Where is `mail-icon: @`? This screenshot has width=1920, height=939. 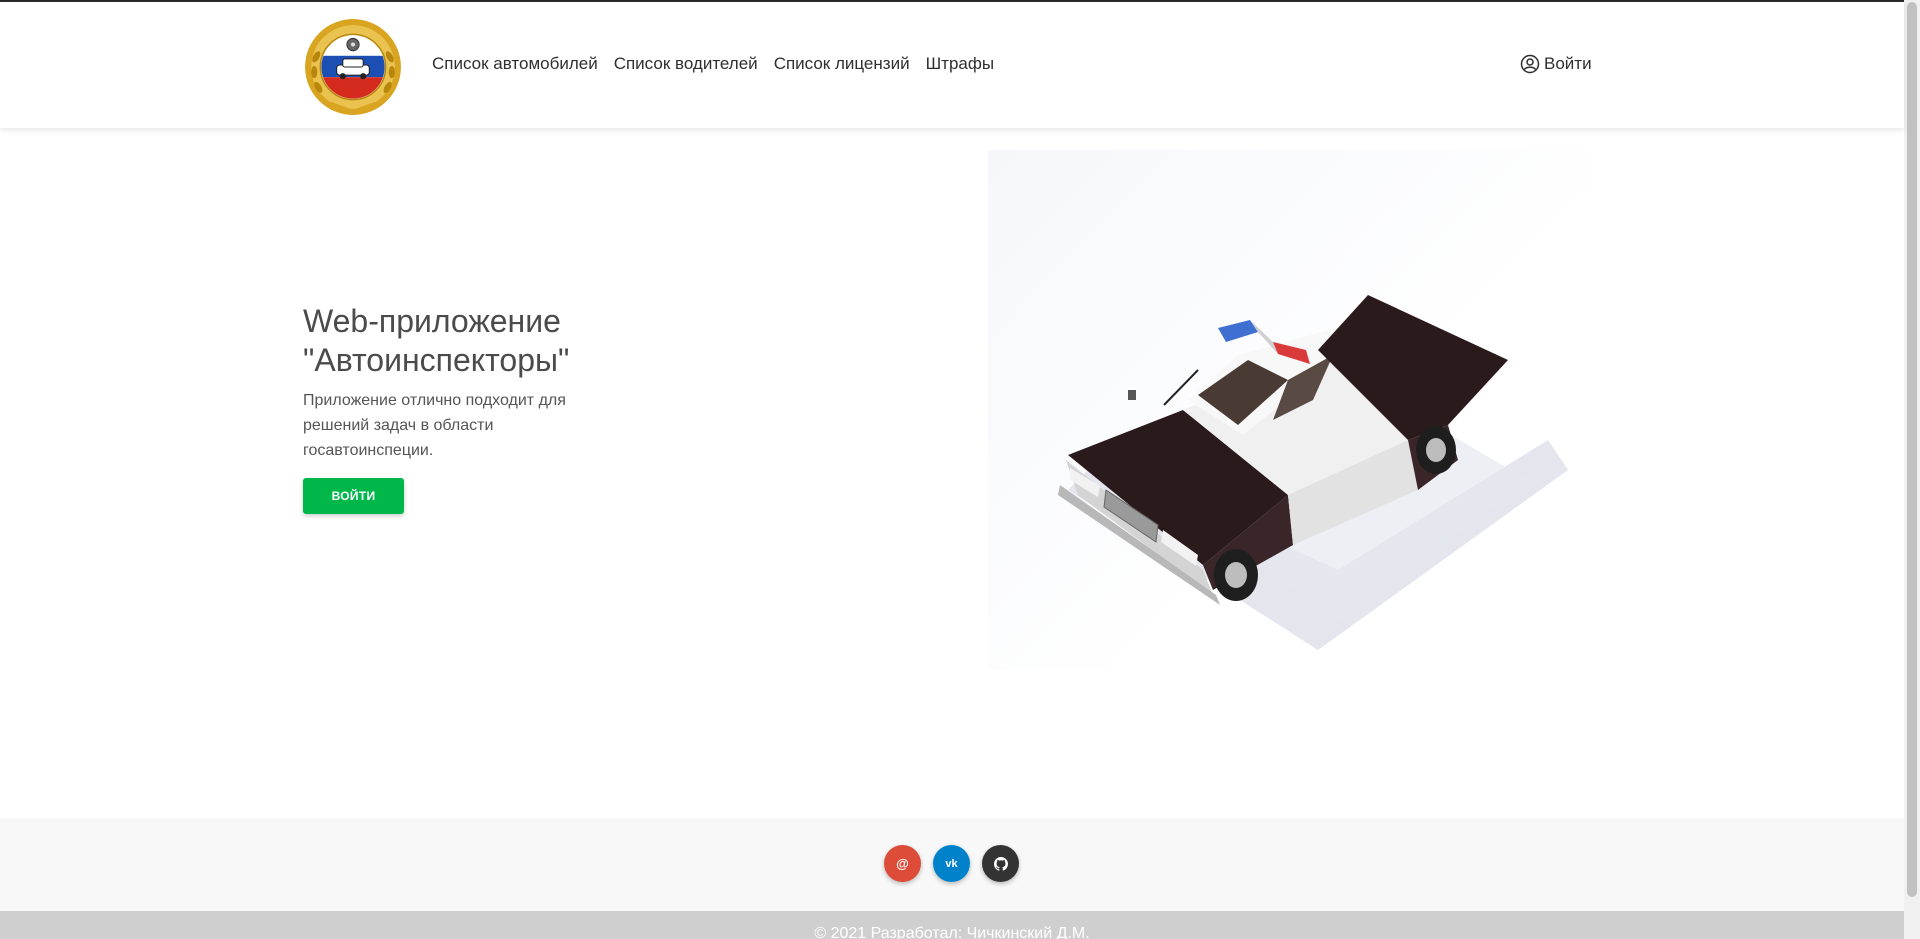
mail-icon: @ is located at coordinates (902, 863).